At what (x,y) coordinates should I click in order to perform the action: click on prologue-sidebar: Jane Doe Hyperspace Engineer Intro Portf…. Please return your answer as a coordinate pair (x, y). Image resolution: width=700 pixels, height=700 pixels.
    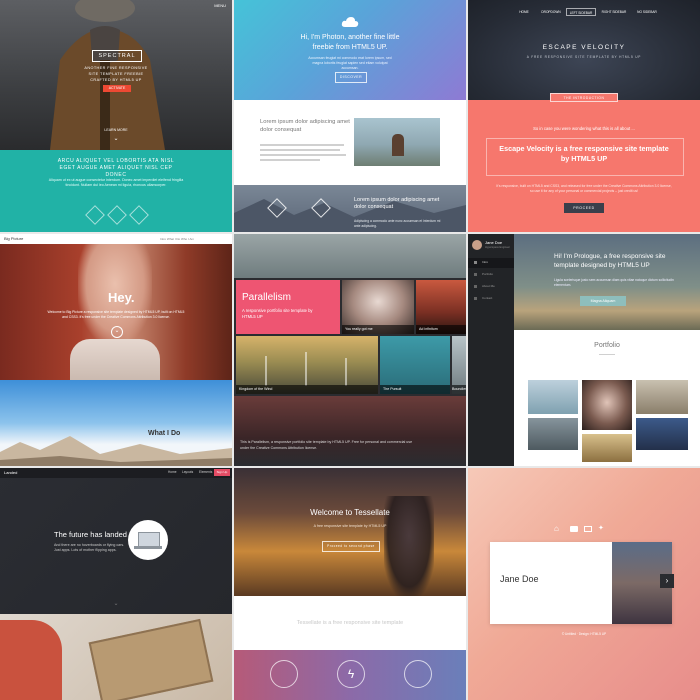
    Looking at the image, I should click on (491, 350).